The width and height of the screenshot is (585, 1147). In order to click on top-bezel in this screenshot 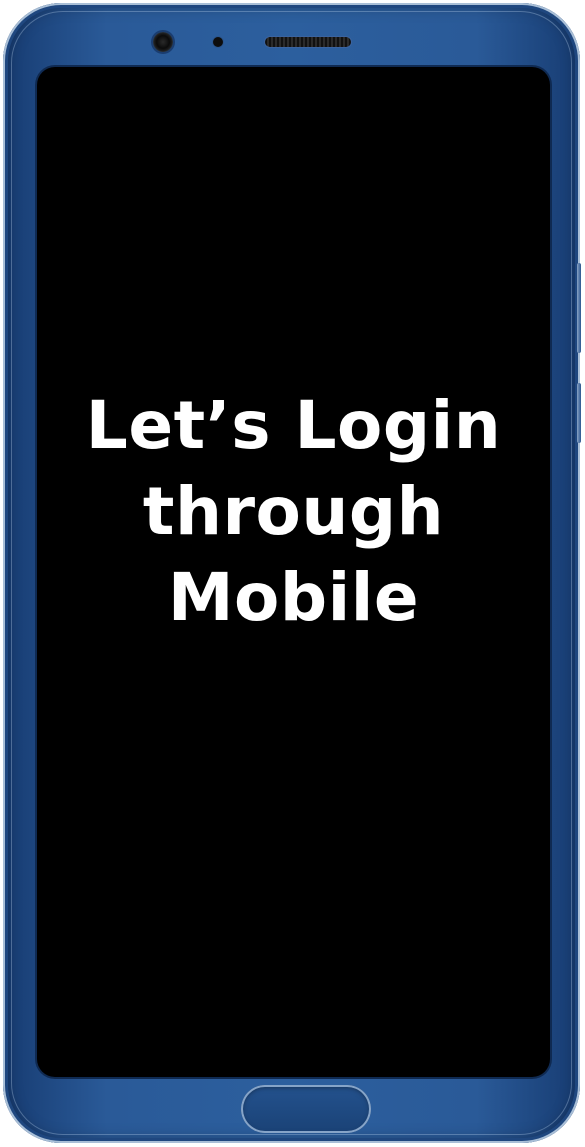, I will do `click(291, 41)`.